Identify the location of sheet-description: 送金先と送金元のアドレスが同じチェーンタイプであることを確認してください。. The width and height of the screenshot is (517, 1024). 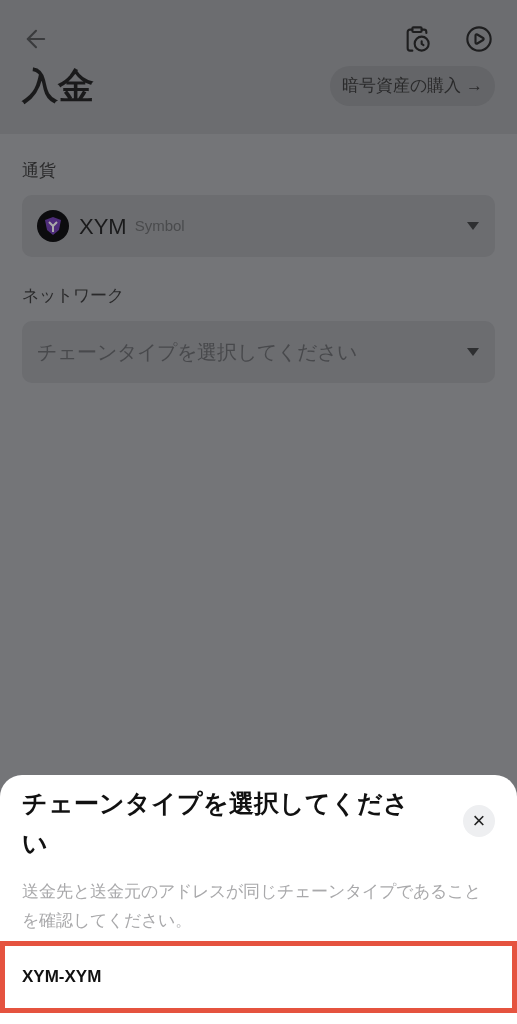
(252, 906).